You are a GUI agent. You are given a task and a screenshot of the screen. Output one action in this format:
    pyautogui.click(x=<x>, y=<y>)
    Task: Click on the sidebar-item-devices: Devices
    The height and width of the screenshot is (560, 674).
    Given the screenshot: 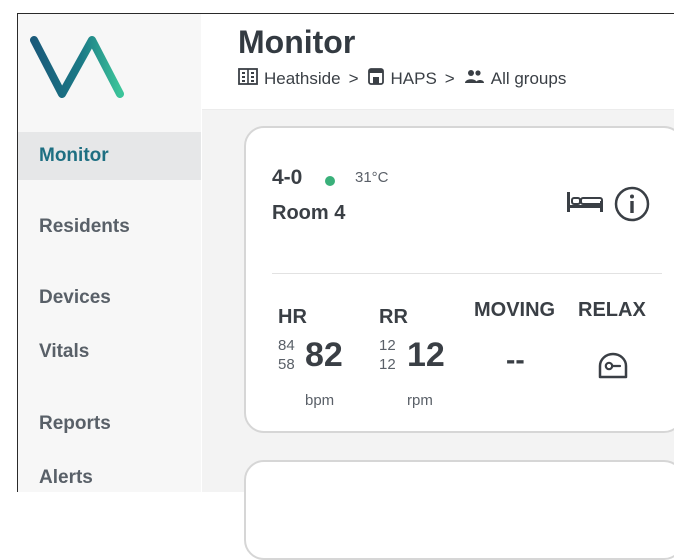 What is the action you would take?
    pyautogui.click(x=109, y=298)
    